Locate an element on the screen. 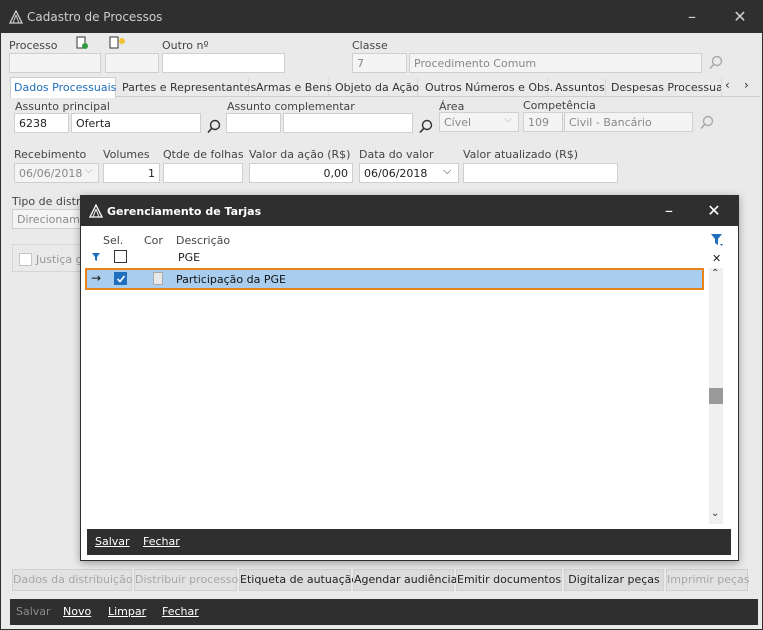 The width and height of the screenshot is (763, 630). grid-filter-row: PGE is located at coordinates (398, 257).